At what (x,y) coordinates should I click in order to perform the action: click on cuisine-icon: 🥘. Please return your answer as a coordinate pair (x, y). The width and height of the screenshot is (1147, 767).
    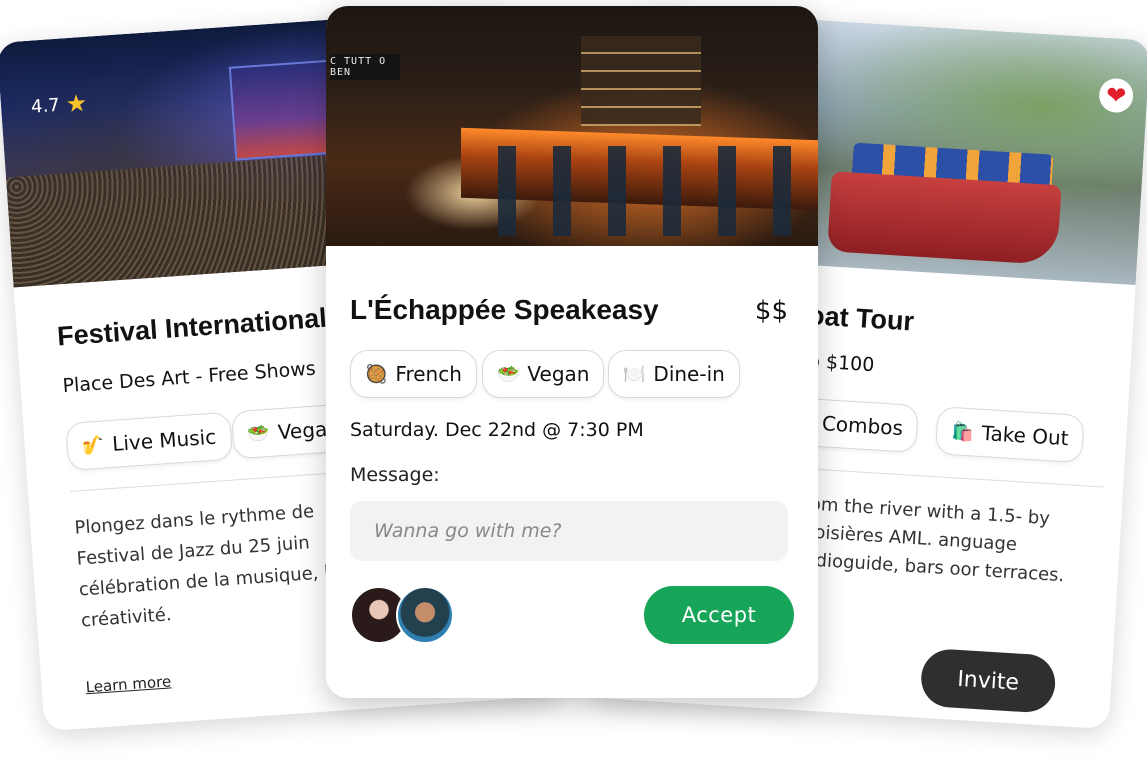
    Looking at the image, I should click on (376, 374).